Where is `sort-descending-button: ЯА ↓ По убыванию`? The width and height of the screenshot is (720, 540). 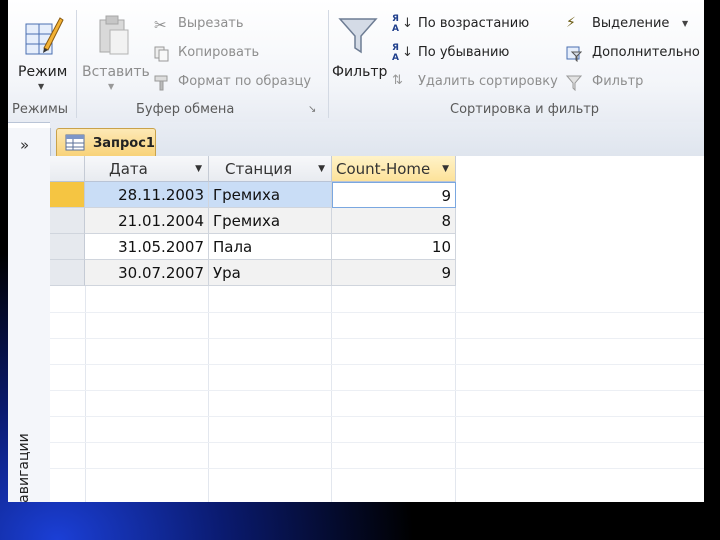 sort-descending-button: ЯА ↓ По убыванию is located at coordinates (472, 54).